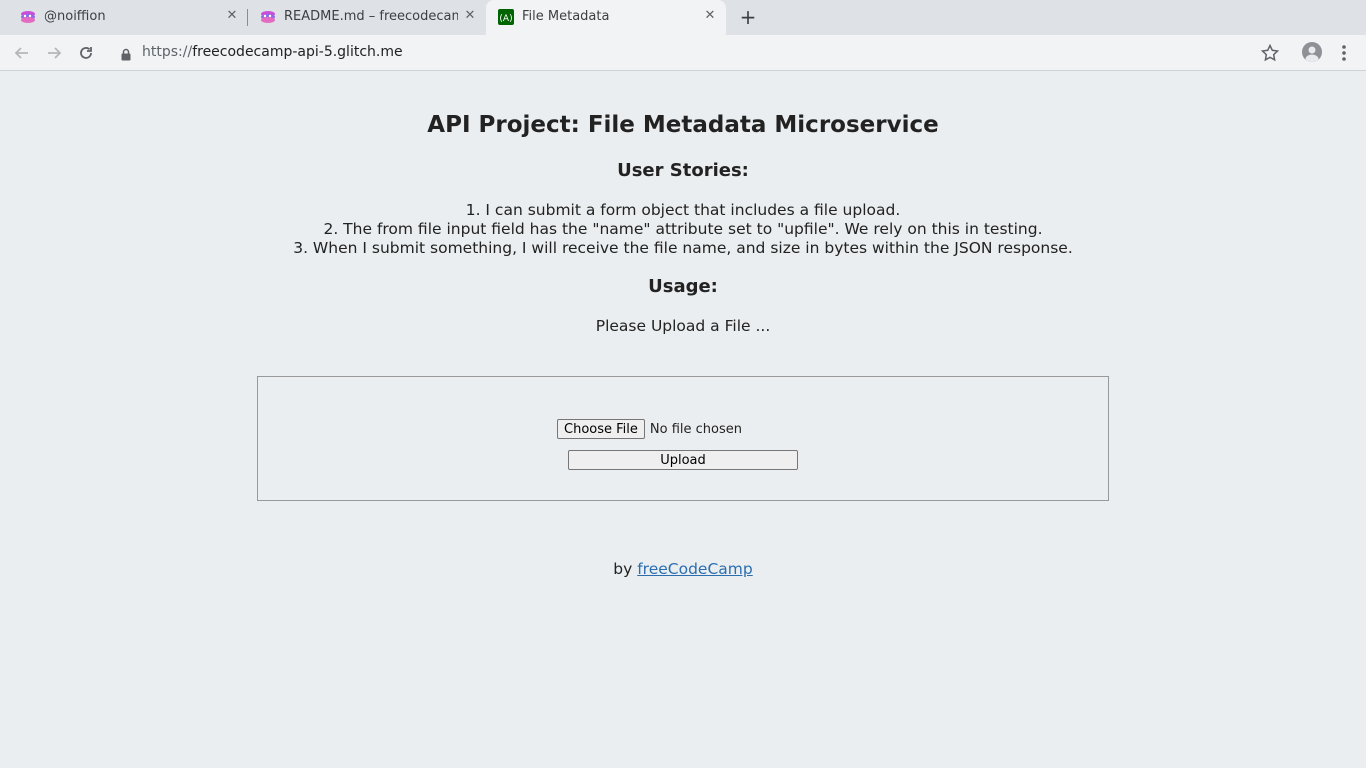  I want to click on tab-title: File Metadata, so click(566, 16).